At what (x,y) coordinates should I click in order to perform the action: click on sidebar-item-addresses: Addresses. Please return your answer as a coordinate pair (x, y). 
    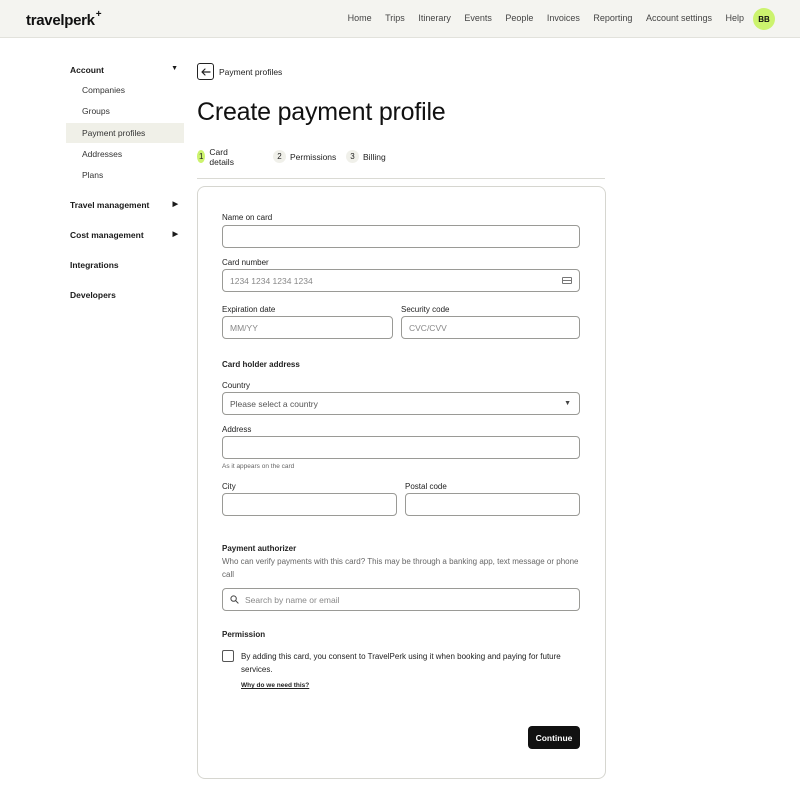
    Looking at the image, I should click on (125, 154).